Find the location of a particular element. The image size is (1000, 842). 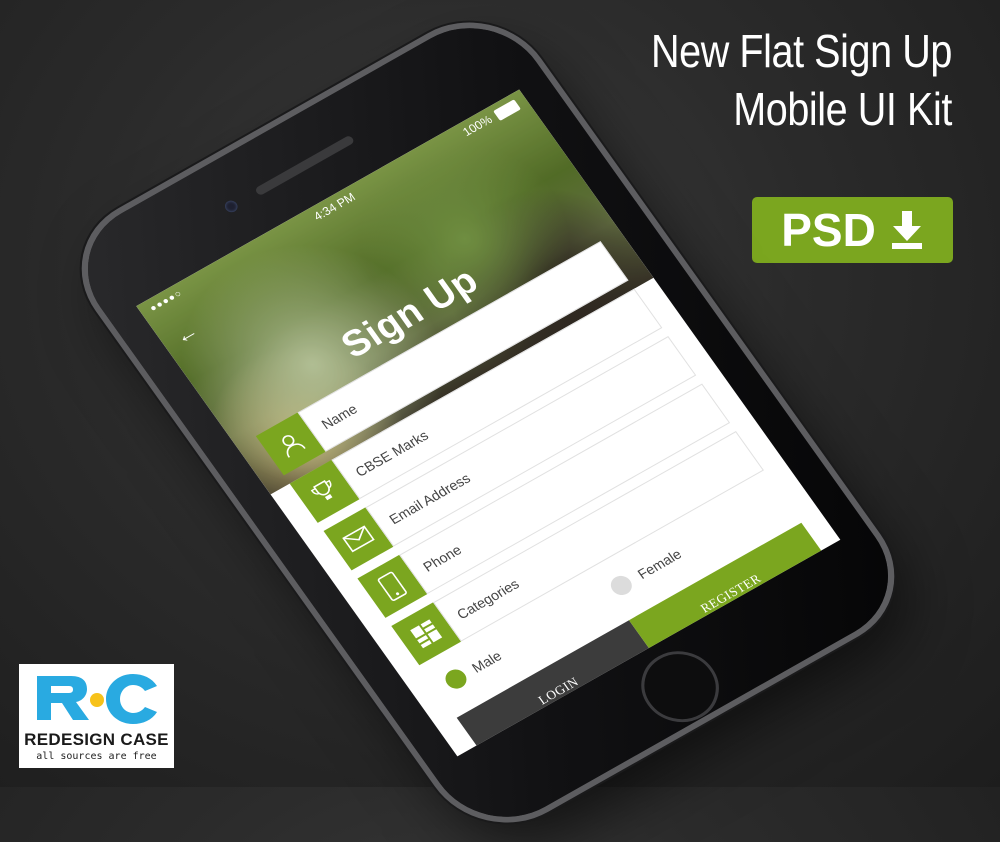

male-label: Male is located at coordinates (486, 661).